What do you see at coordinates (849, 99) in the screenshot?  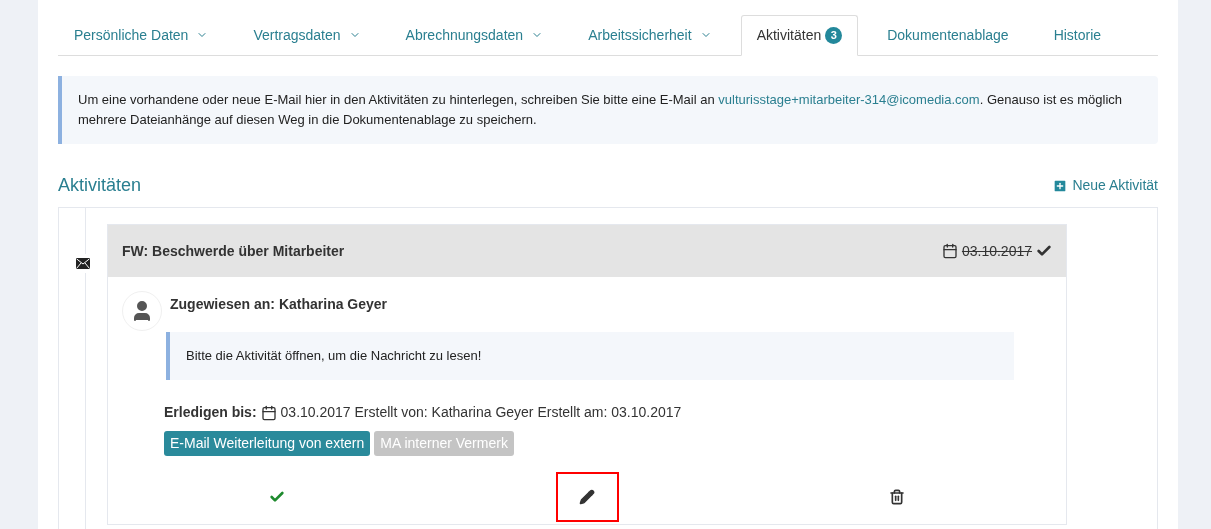 I see `email-link: vulturisstage+mitarbeiter-314@icomedia.com` at bounding box center [849, 99].